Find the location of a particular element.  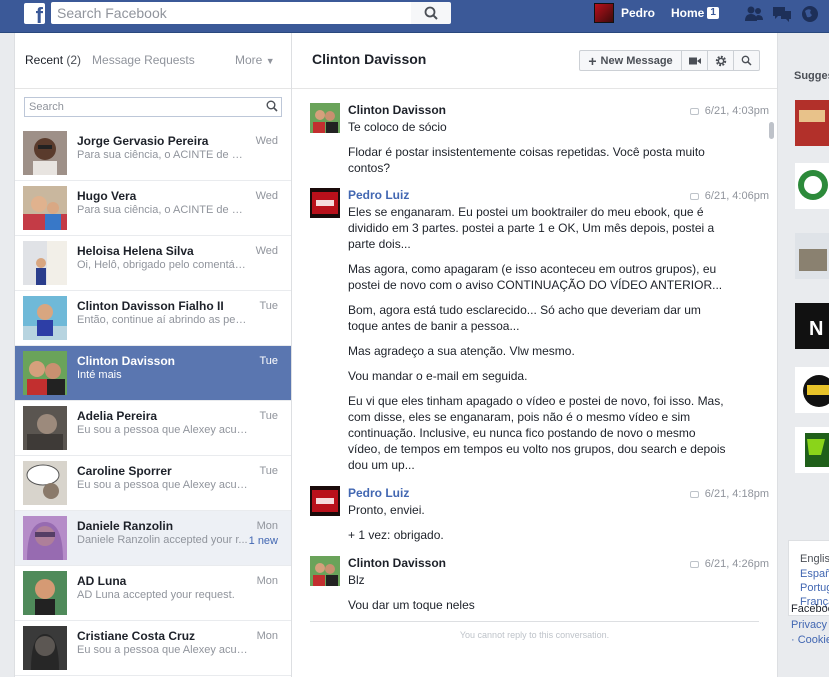

gear-icon is located at coordinates (720, 60).